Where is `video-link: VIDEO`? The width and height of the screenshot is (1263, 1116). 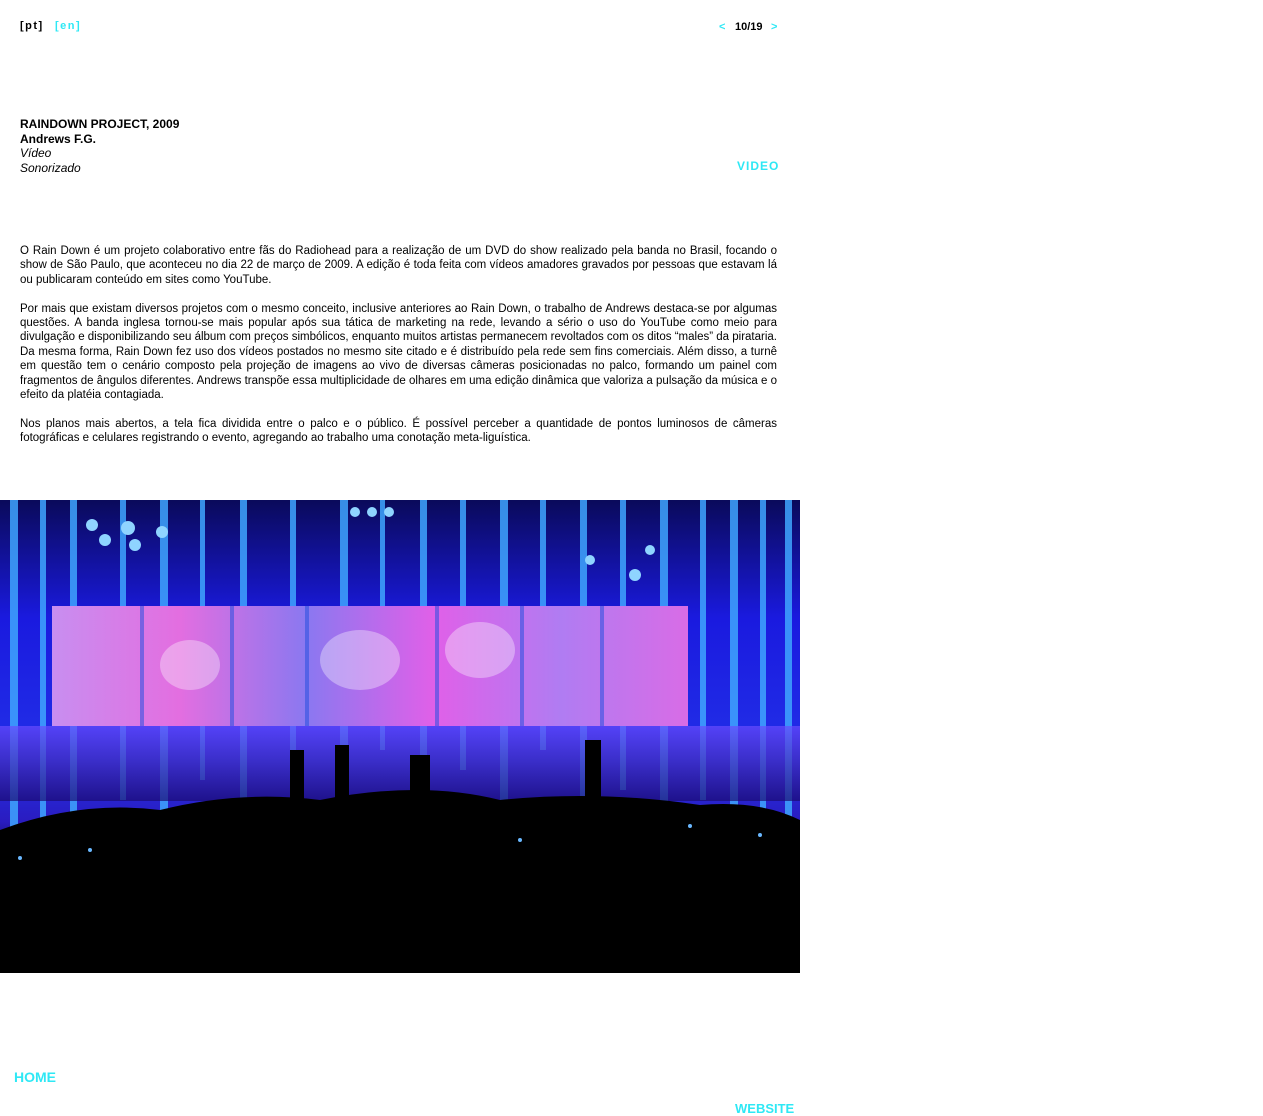
video-link: VIDEO is located at coordinates (758, 166).